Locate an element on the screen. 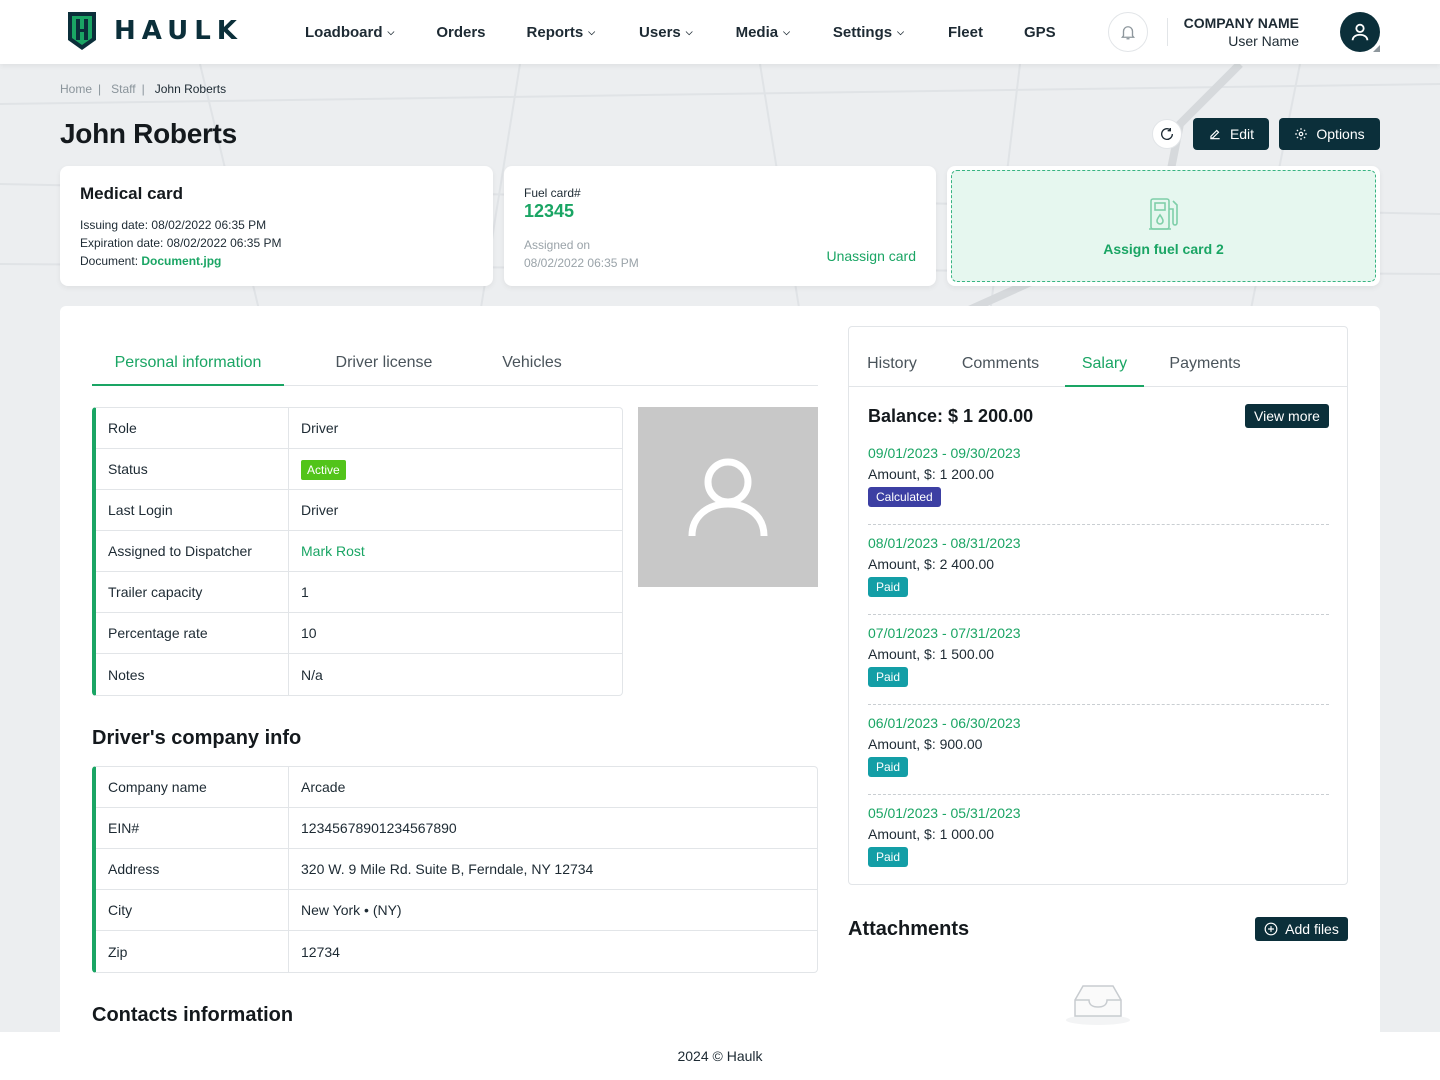 Image resolution: width=1440 pixels, height=1080 pixels. tab-comments: Comments is located at coordinates (1000, 370).